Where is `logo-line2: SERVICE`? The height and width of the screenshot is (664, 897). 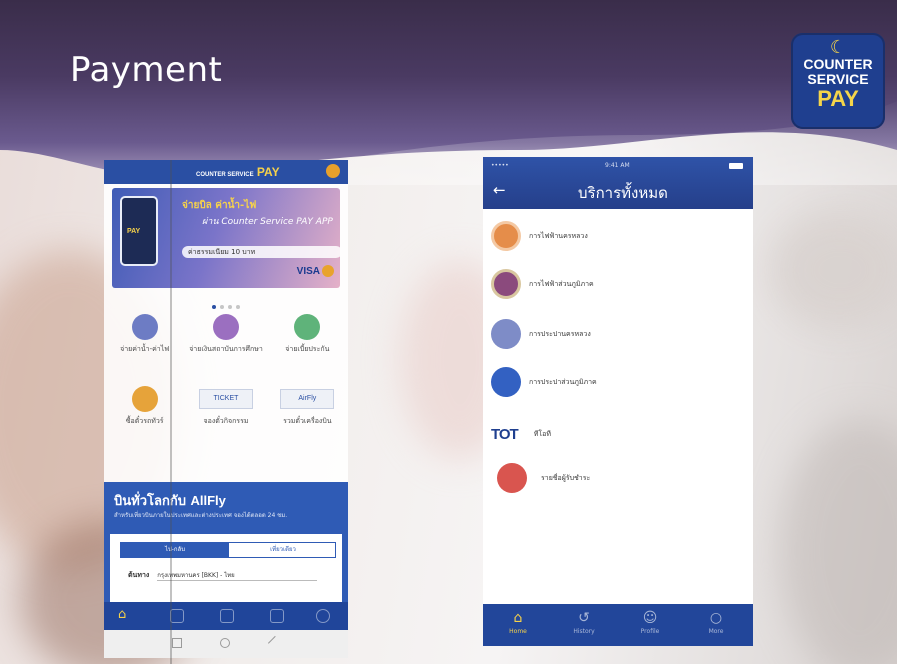 logo-line2: SERVICE is located at coordinates (838, 79).